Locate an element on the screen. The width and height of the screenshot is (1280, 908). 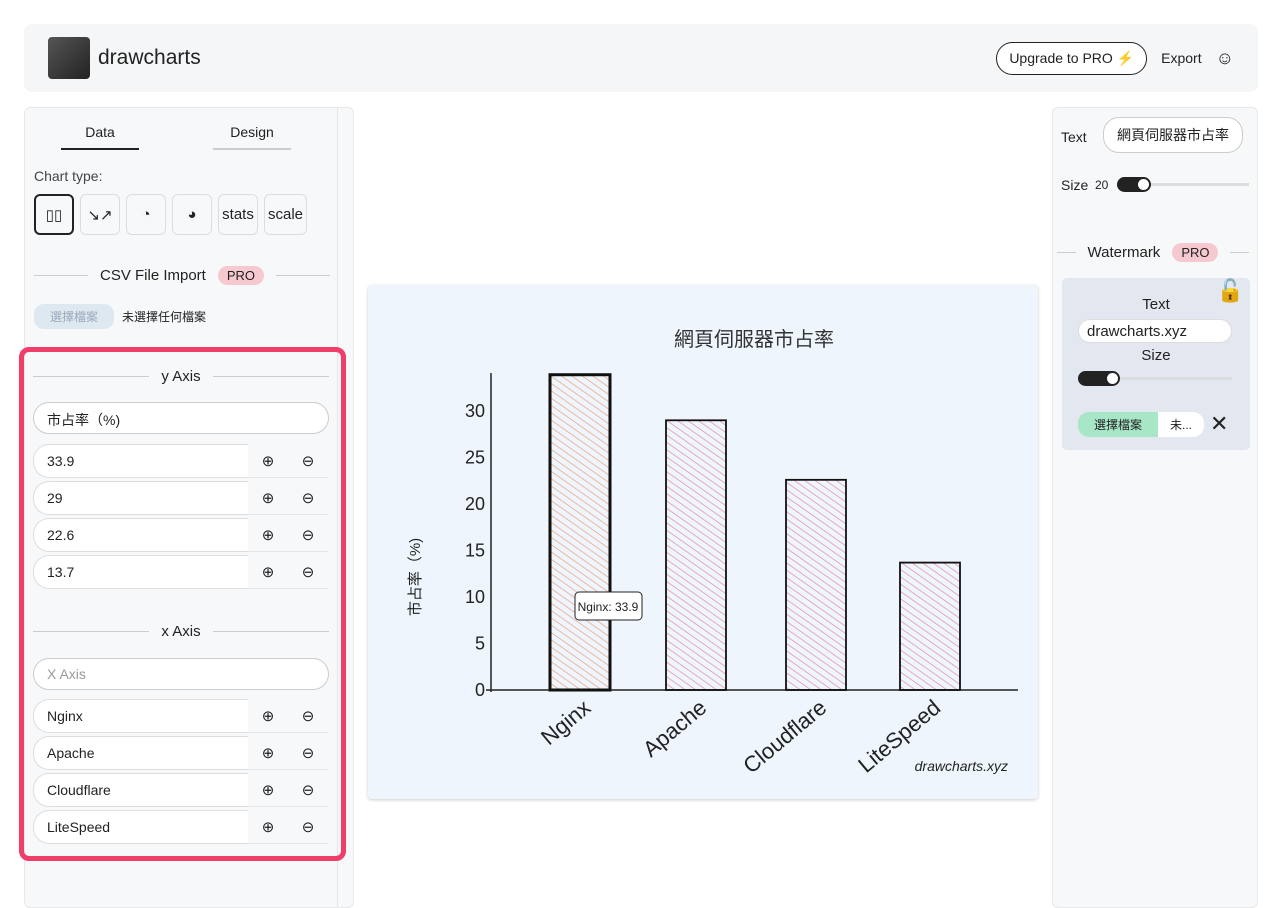
value-row: LiteSpeed ⊕ ⊖ is located at coordinates (181, 827).